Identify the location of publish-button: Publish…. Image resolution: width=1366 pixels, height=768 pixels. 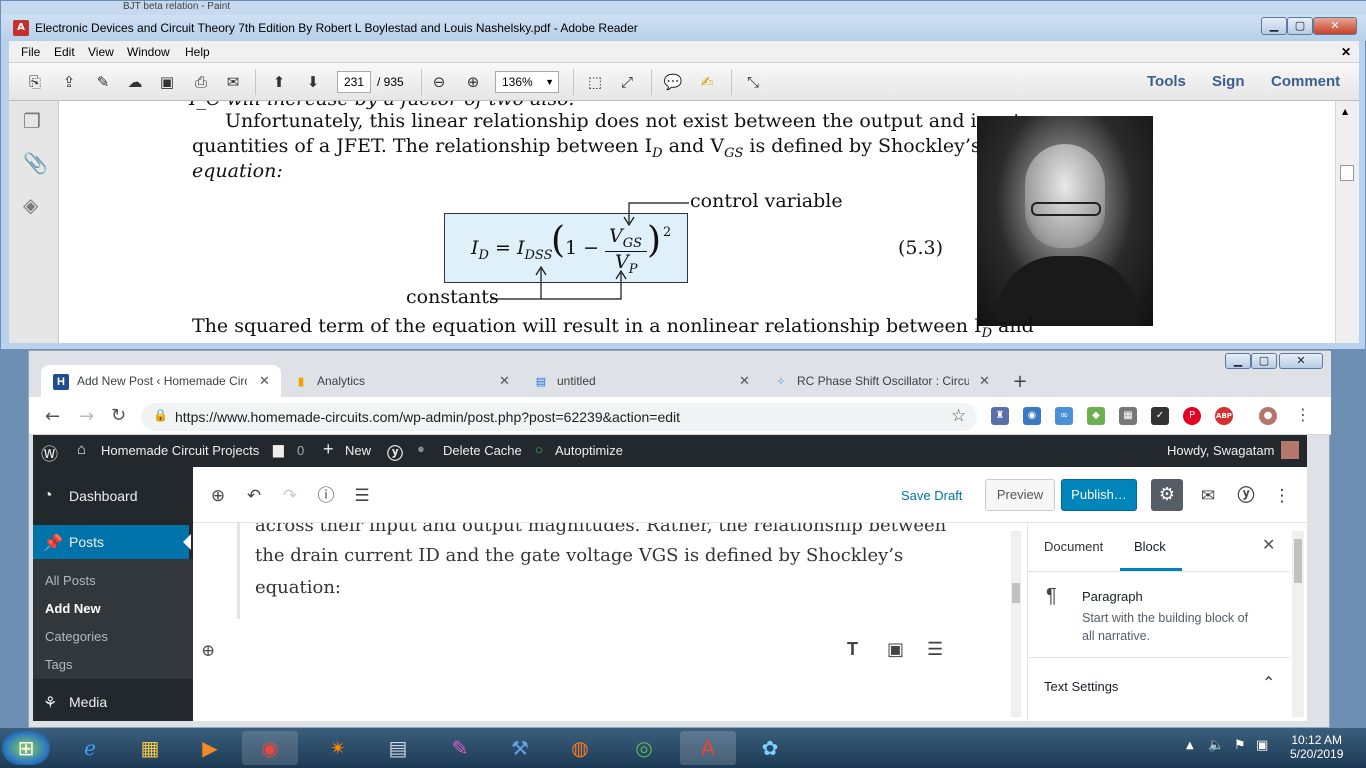
(1099, 495).